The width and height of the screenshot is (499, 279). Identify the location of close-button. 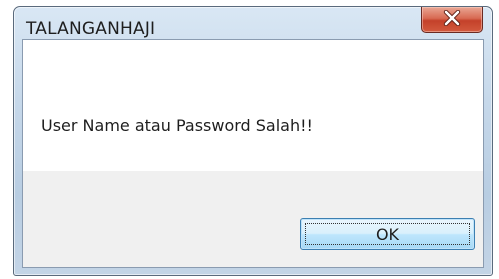
(452, 20).